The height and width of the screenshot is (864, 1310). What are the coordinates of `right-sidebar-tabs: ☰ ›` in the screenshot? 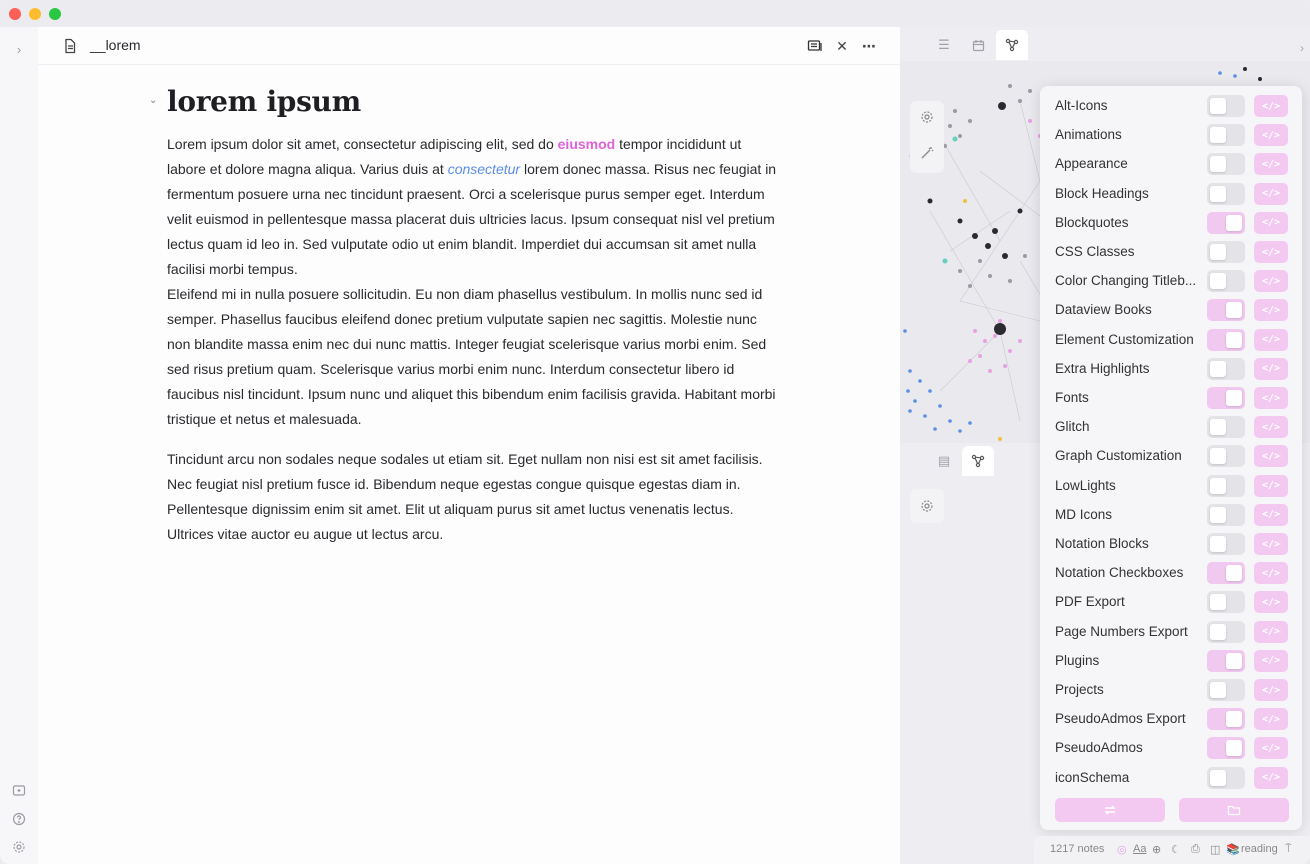 It's located at (1105, 44).